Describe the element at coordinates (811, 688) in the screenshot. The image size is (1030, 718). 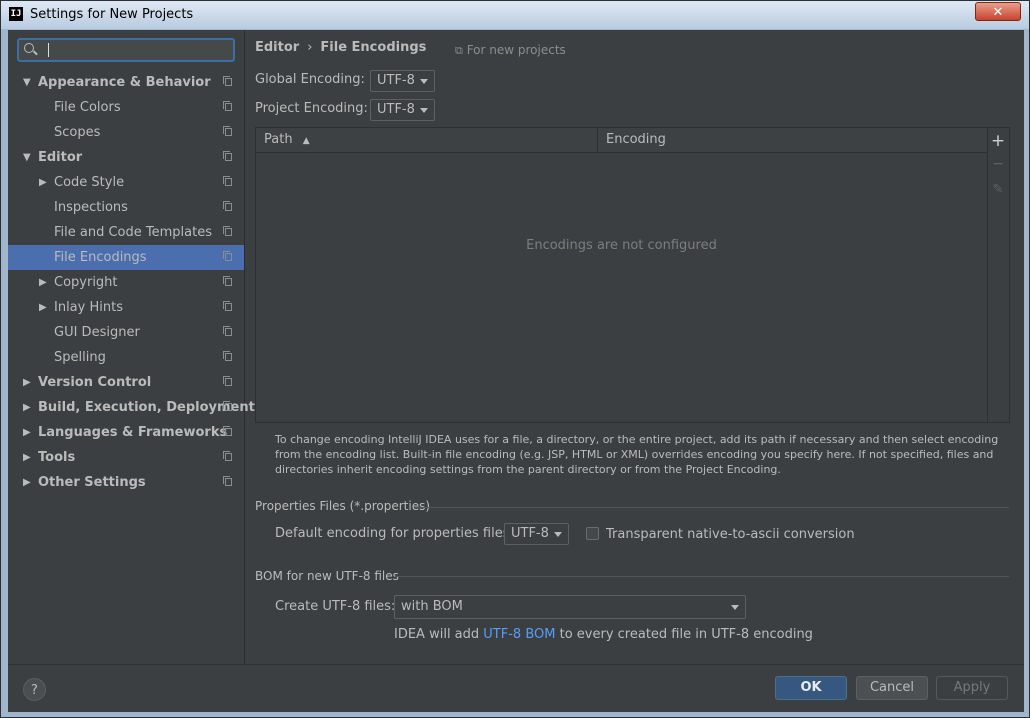
I see `ok-button: OK` at that location.